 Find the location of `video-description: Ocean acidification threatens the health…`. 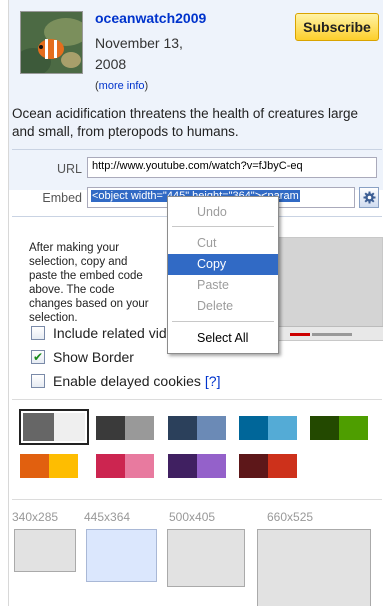

video-description: Ocean acidification threatens the health… is located at coordinates (185, 122).